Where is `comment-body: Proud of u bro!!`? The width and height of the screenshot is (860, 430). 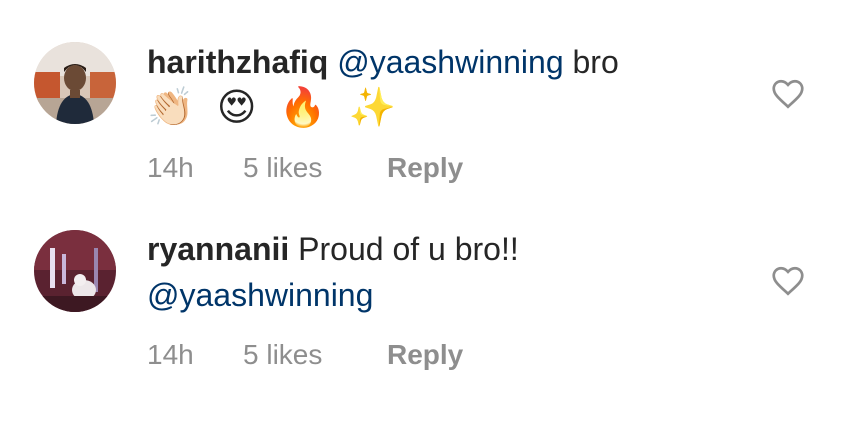
comment-body: Proud of u bro!! is located at coordinates (404, 249).